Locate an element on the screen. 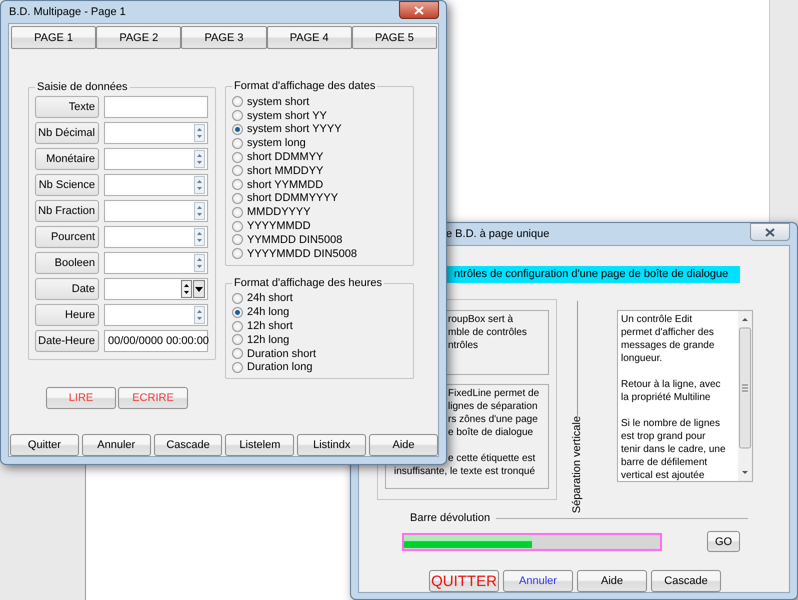  note-label: roupBox sert à mble de contrôles ntrôles is located at coordinates (487, 332).